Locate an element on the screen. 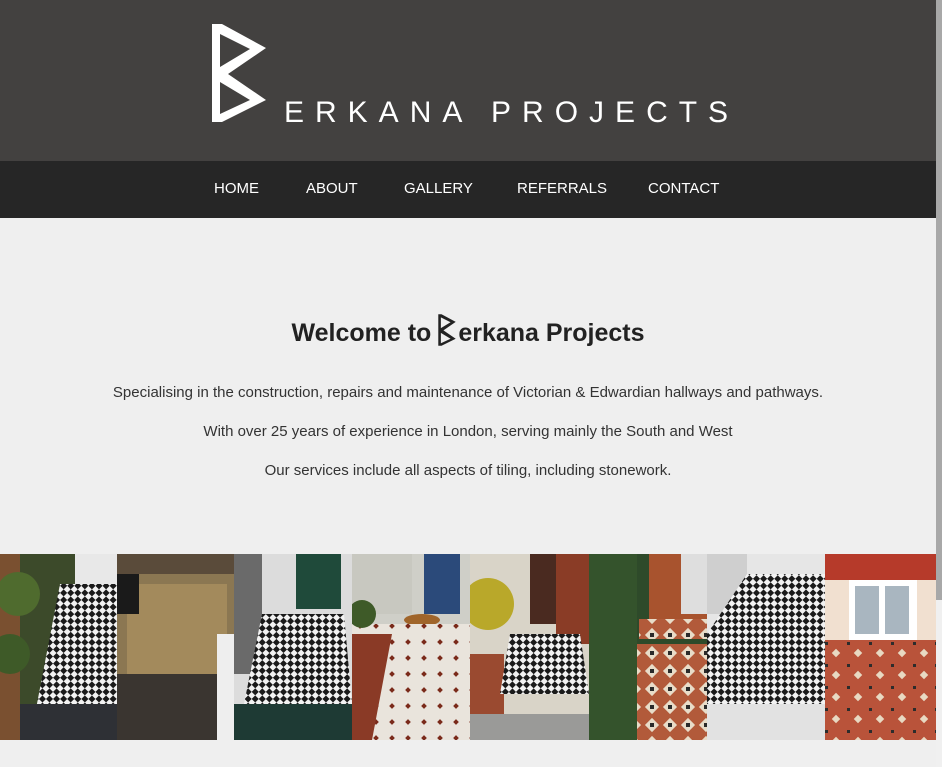 This screenshot has height=767, width=942. berkana-logo-icon is located at coordinates (239, 73).